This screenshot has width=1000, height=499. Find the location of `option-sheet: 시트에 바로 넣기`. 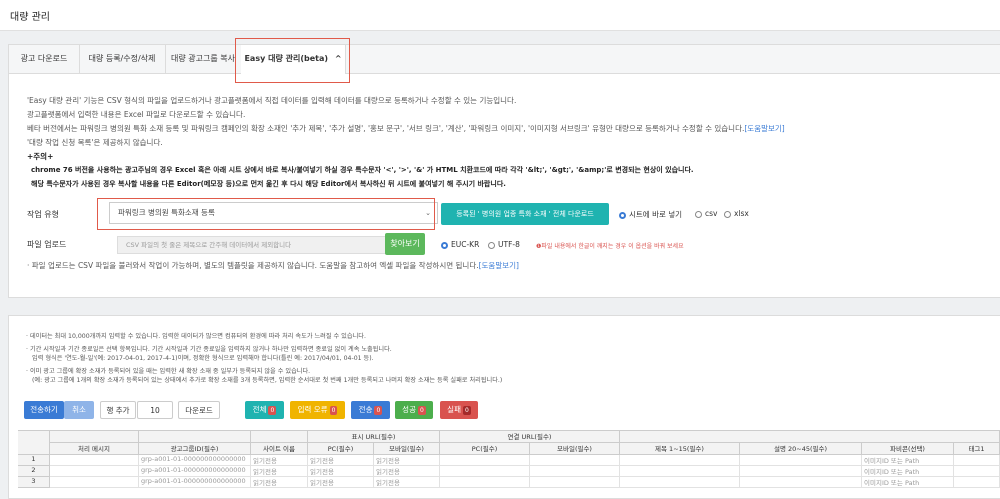

option-sheet: 시트에 바로 넣기 is located at coordinates (650, 214).